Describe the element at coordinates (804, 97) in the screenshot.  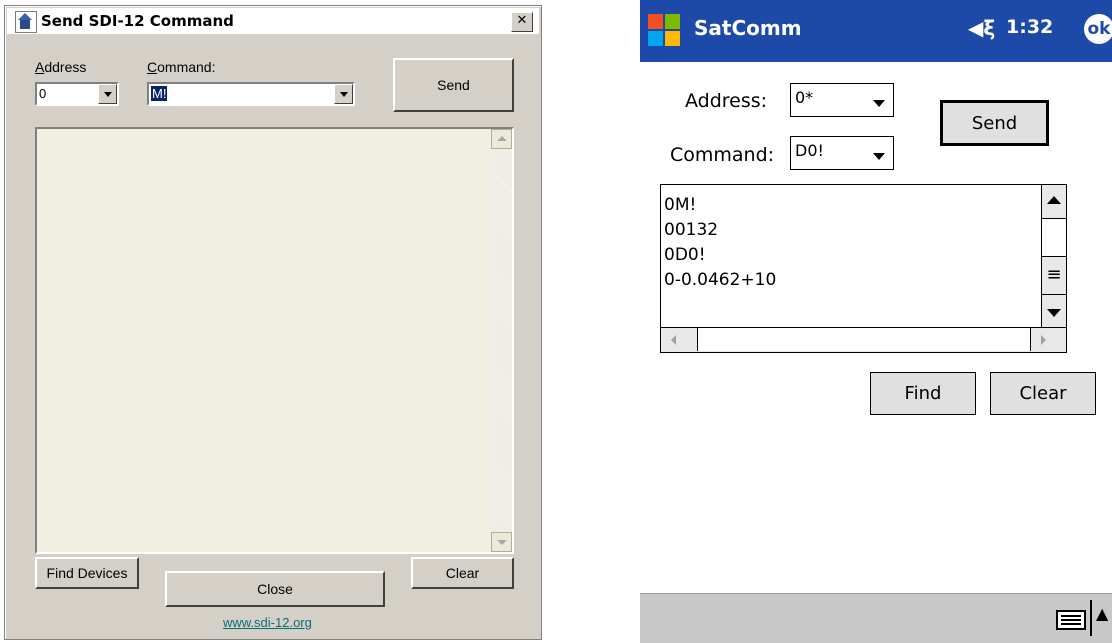
I see `address-value: 0*` at that location.